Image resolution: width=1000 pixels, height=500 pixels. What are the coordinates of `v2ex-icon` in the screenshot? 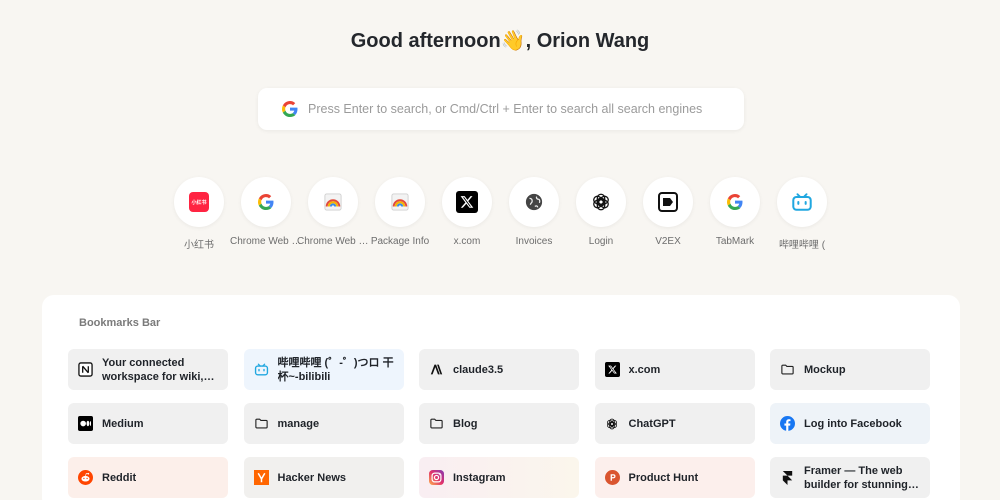 It's located at (668, 202).